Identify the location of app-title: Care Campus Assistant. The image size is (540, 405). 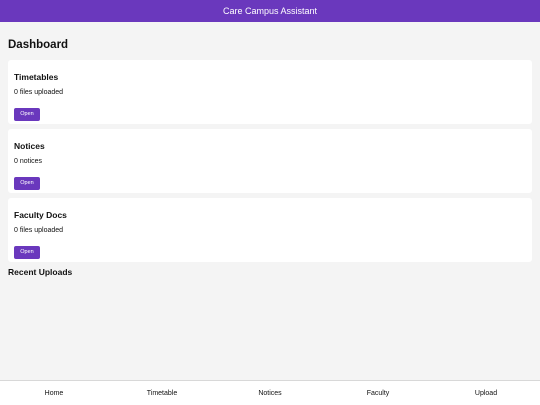
(270, 11).